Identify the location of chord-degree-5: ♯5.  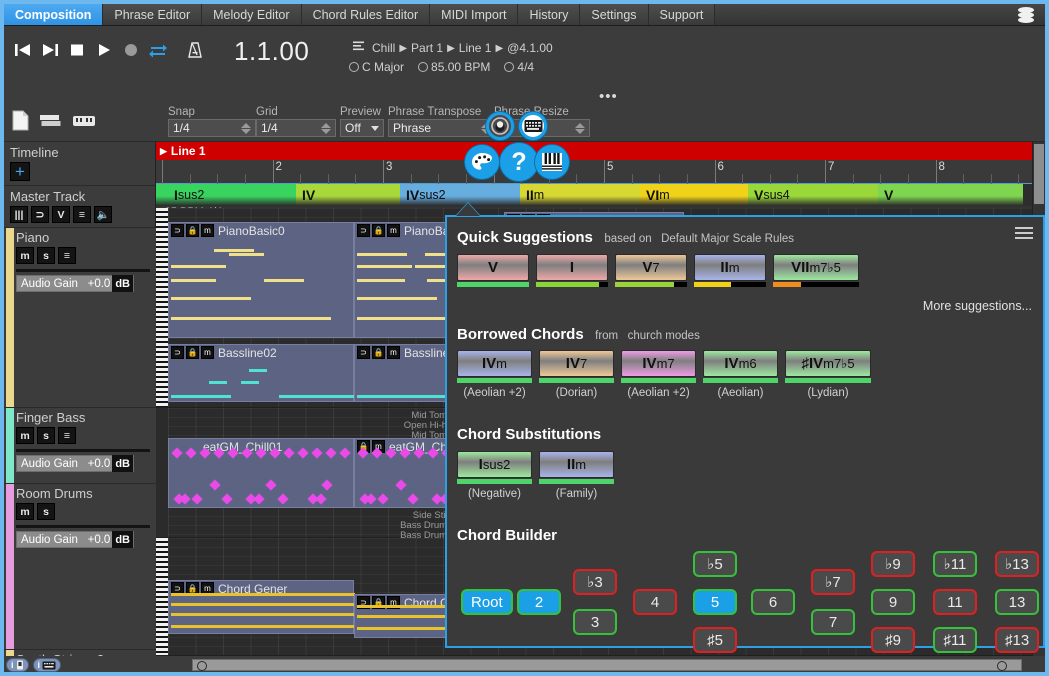
(715, 640).